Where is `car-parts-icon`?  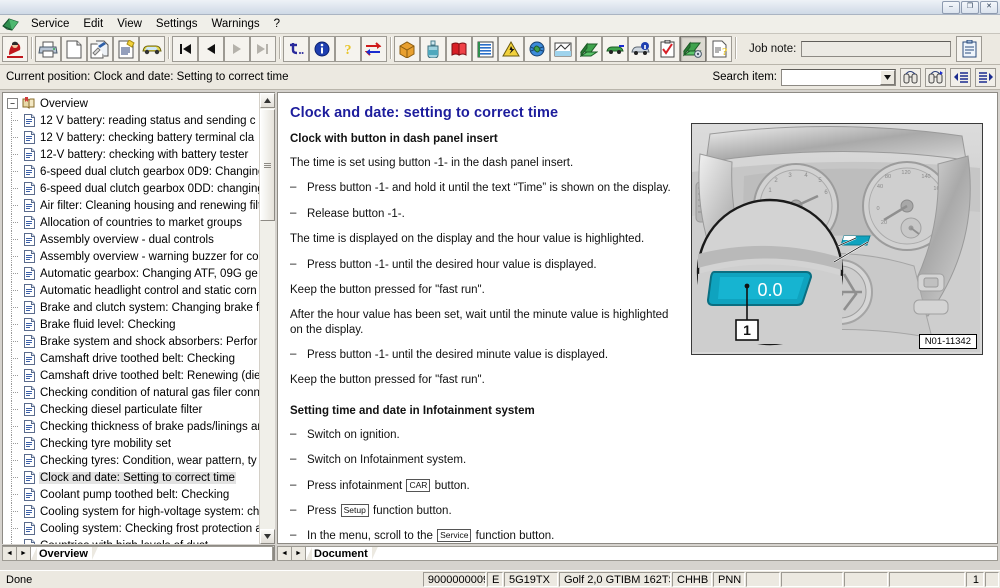 car-parts-icon is located at coordinates (615, 49).